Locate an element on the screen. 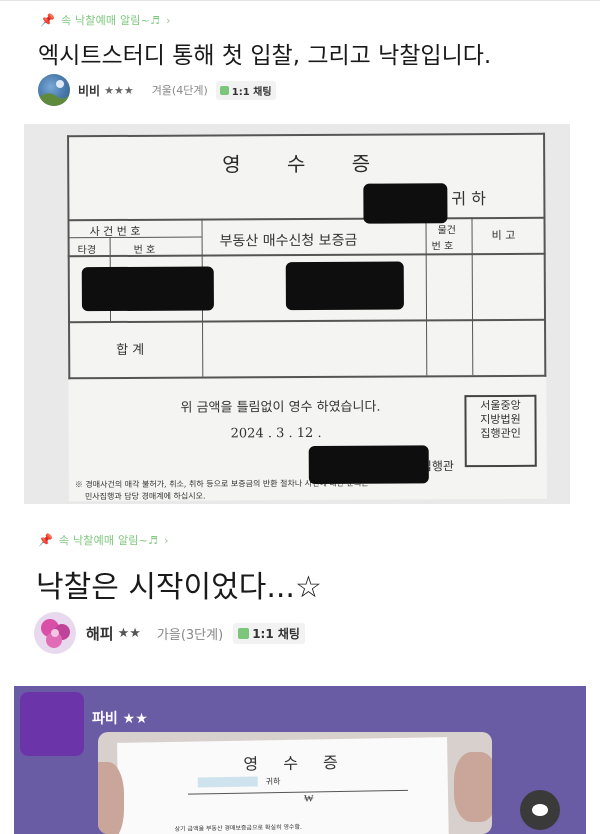 The image size is (600, 834). col-sub1: 타경 is located at coordinates (87, 251).